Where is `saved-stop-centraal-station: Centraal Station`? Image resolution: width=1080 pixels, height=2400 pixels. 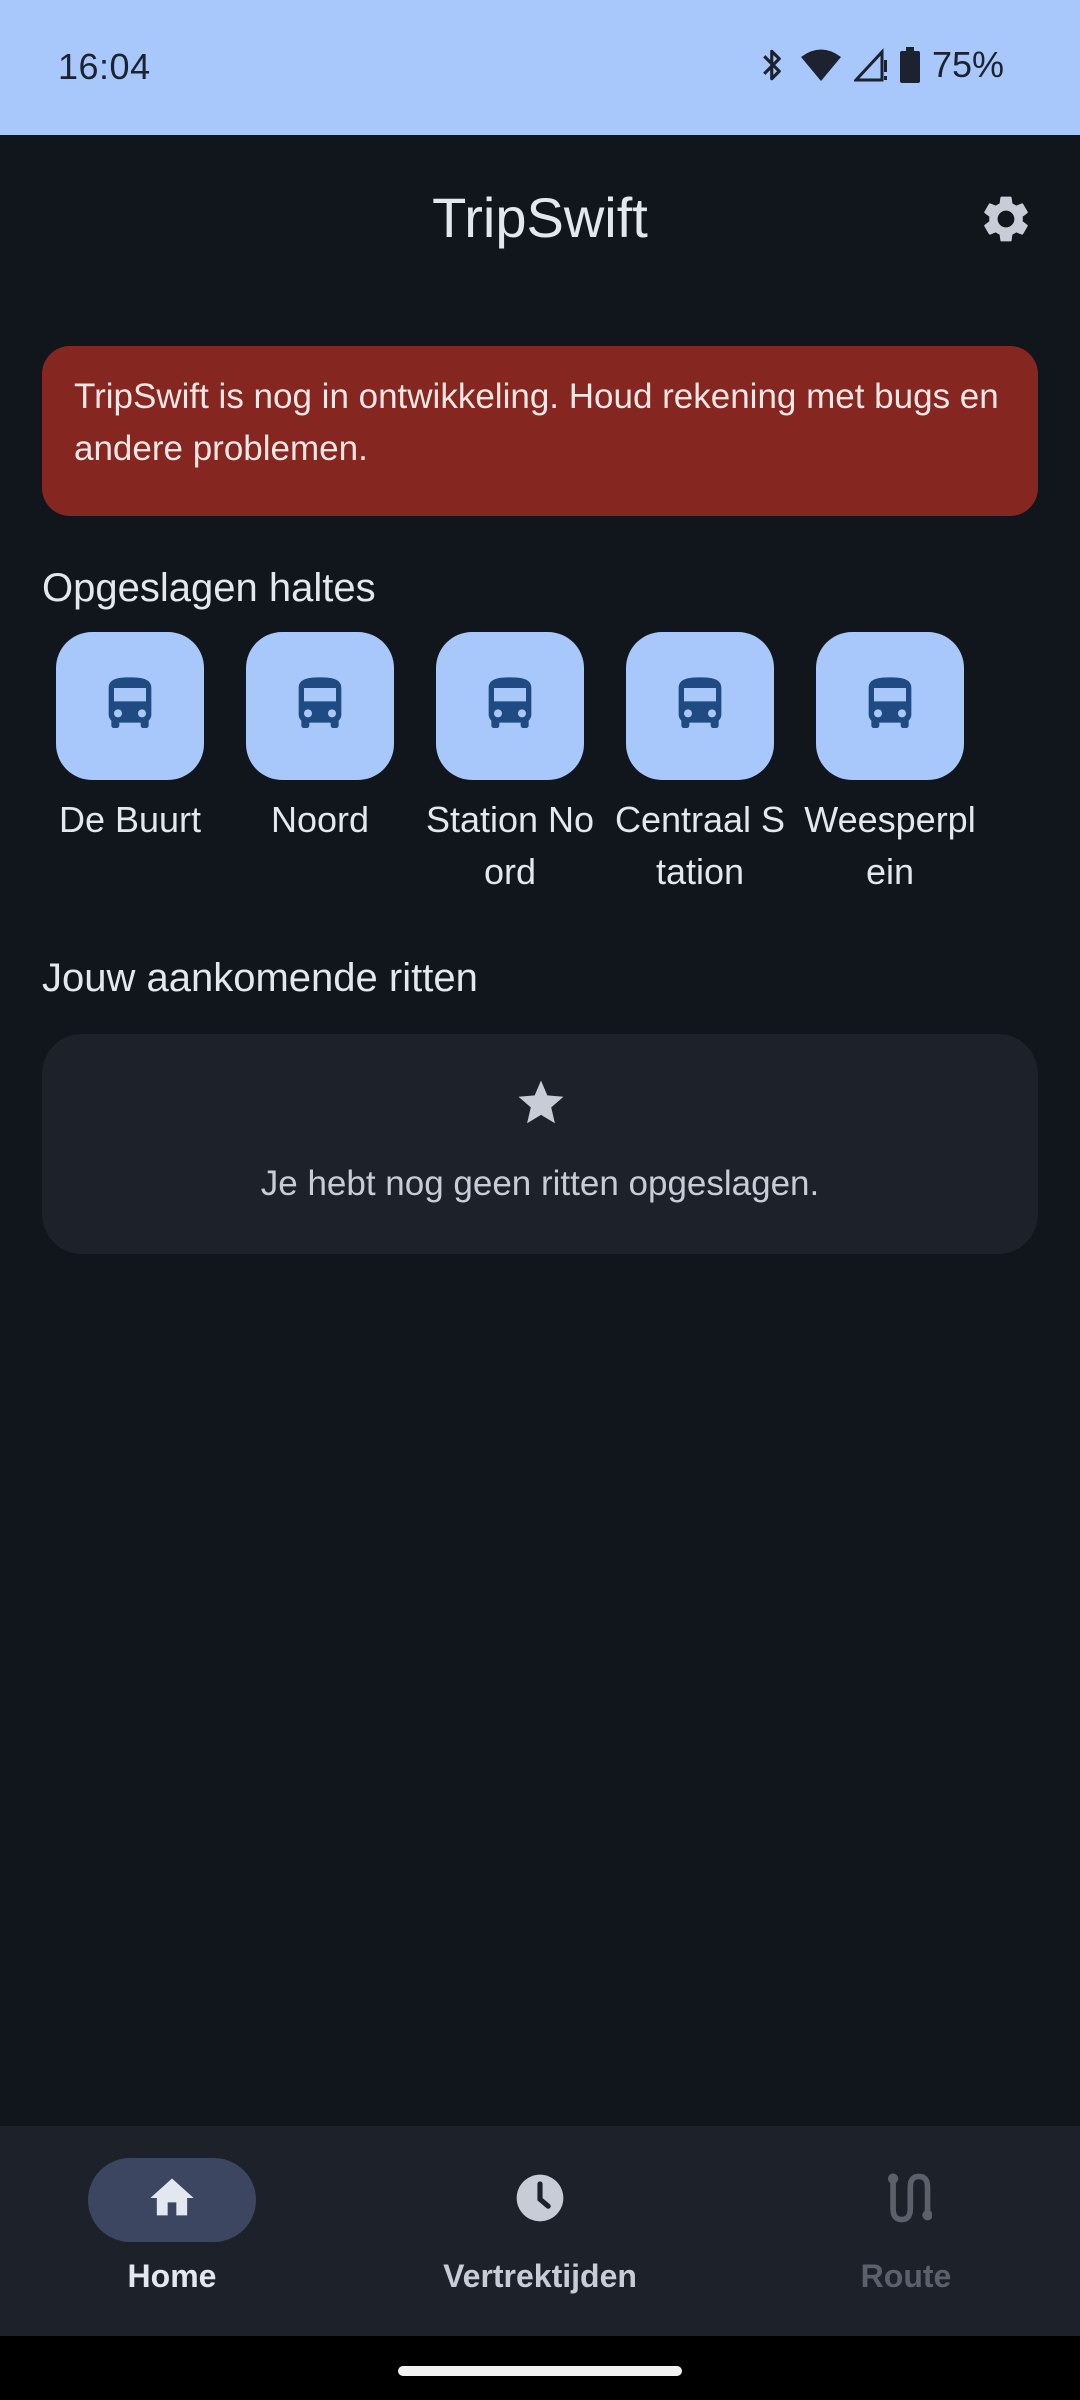 saved-stop-centraal-station: Centraal Station is located at coordinates (700, 765).